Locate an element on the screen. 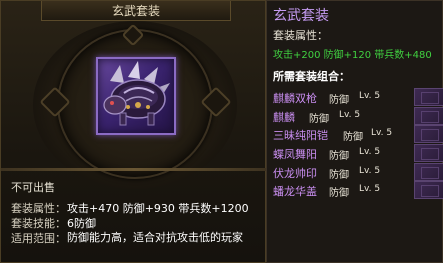 The height and width of the screenshot is (263, 443). piece-name: 蟠龙华盖 is located at coordinates (295, 191).